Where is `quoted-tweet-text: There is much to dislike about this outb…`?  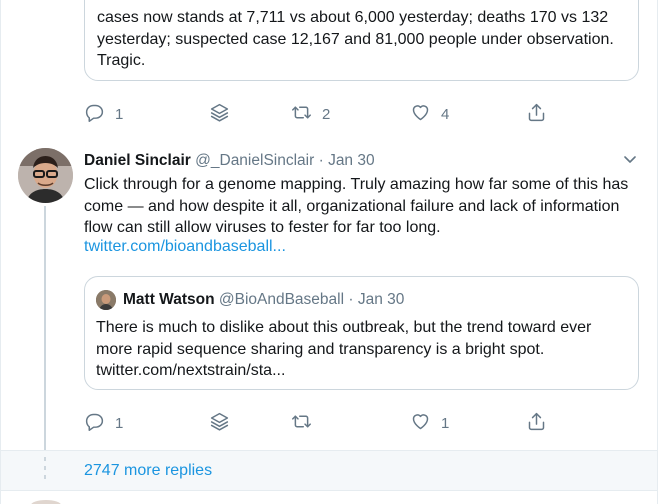 quoted-tweet-text: There is much to dislike about this outb… is located at coordinates (344, 349).